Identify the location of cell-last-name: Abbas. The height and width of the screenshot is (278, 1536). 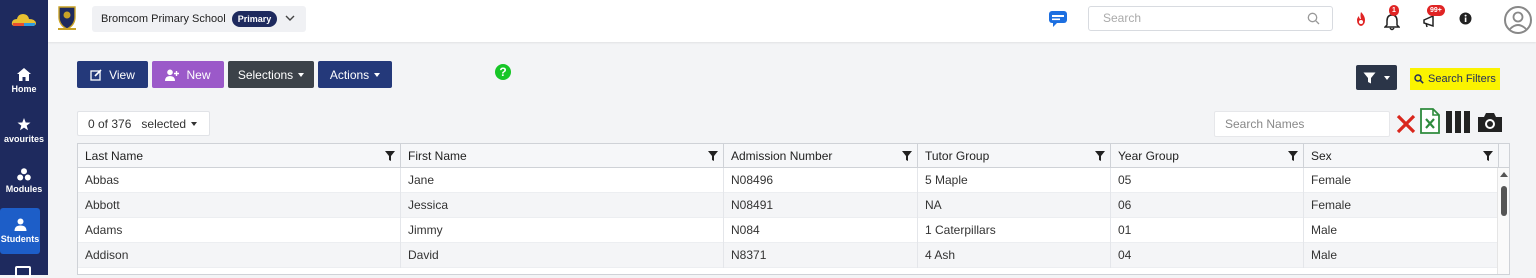
(239, 180).